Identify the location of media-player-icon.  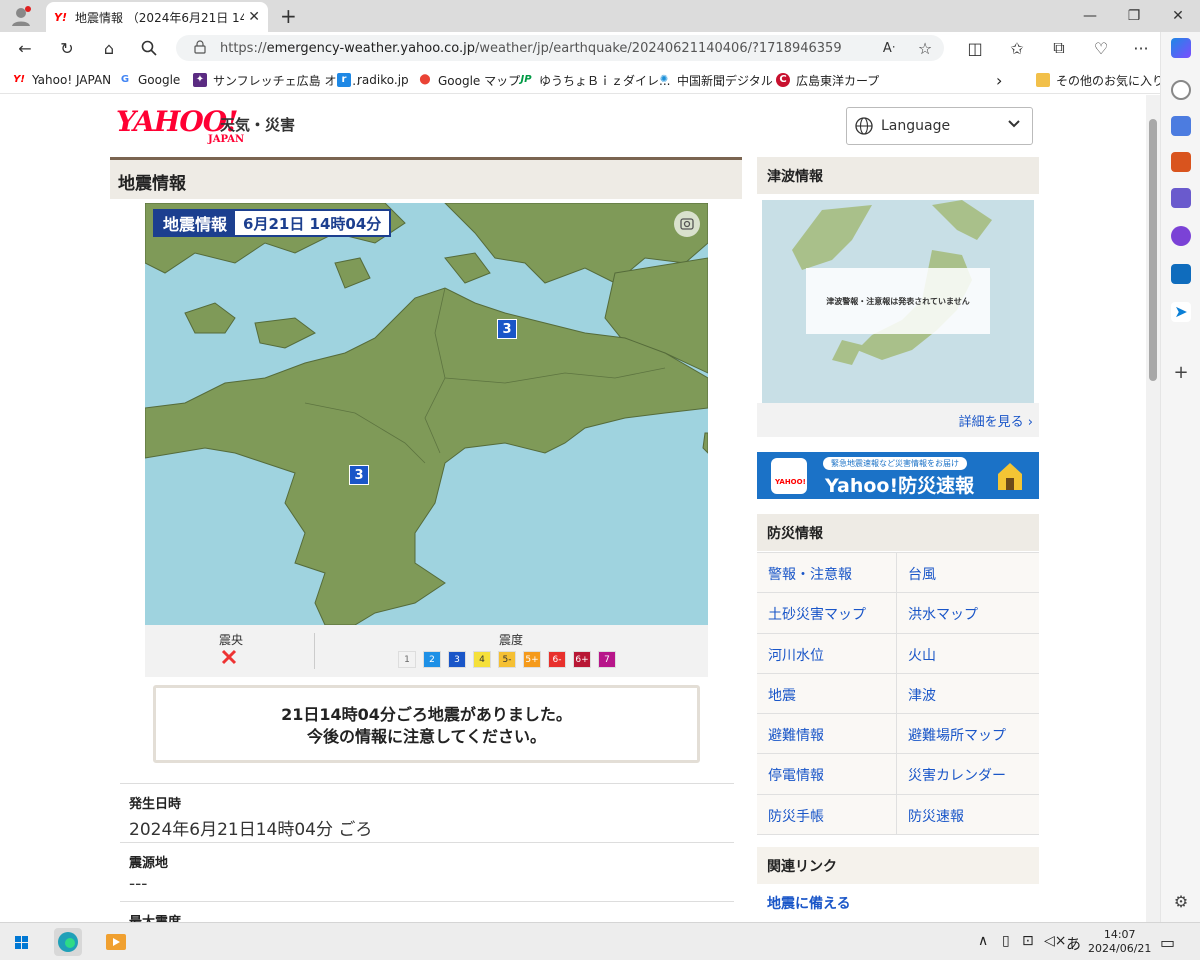
(116, 942).